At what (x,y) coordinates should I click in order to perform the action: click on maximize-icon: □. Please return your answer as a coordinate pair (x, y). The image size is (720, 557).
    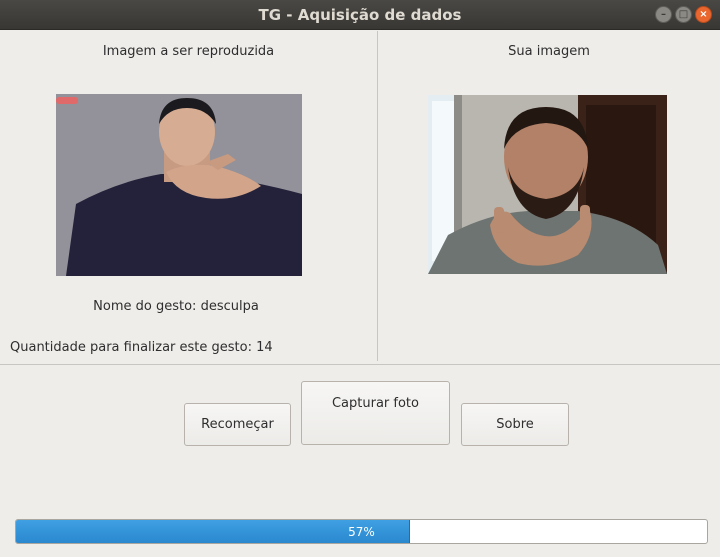
    Looking at the image, I should click on (683, 14).